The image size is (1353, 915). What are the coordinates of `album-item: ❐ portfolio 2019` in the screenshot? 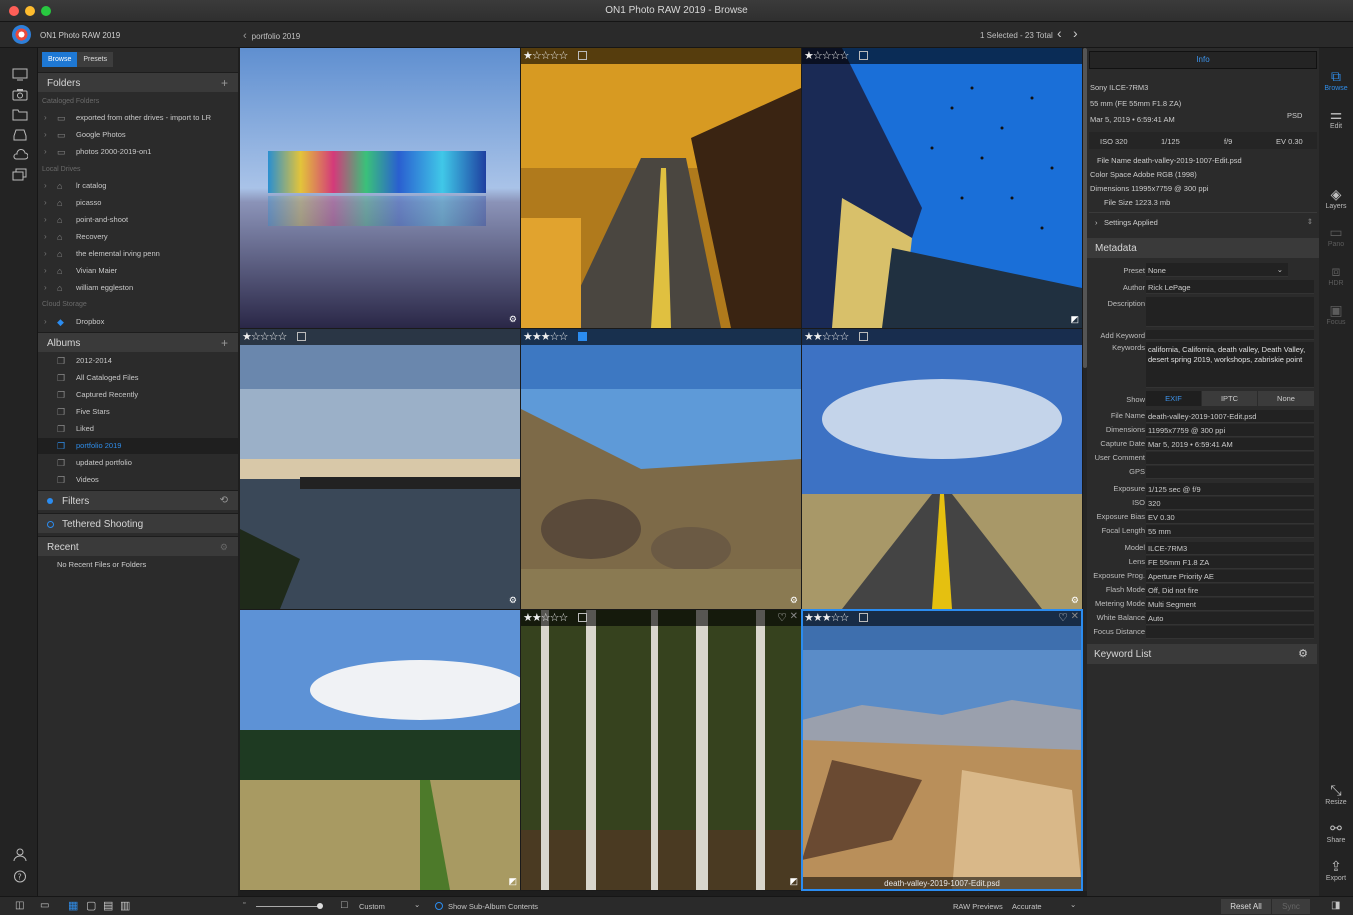 It's located at (138, 446).